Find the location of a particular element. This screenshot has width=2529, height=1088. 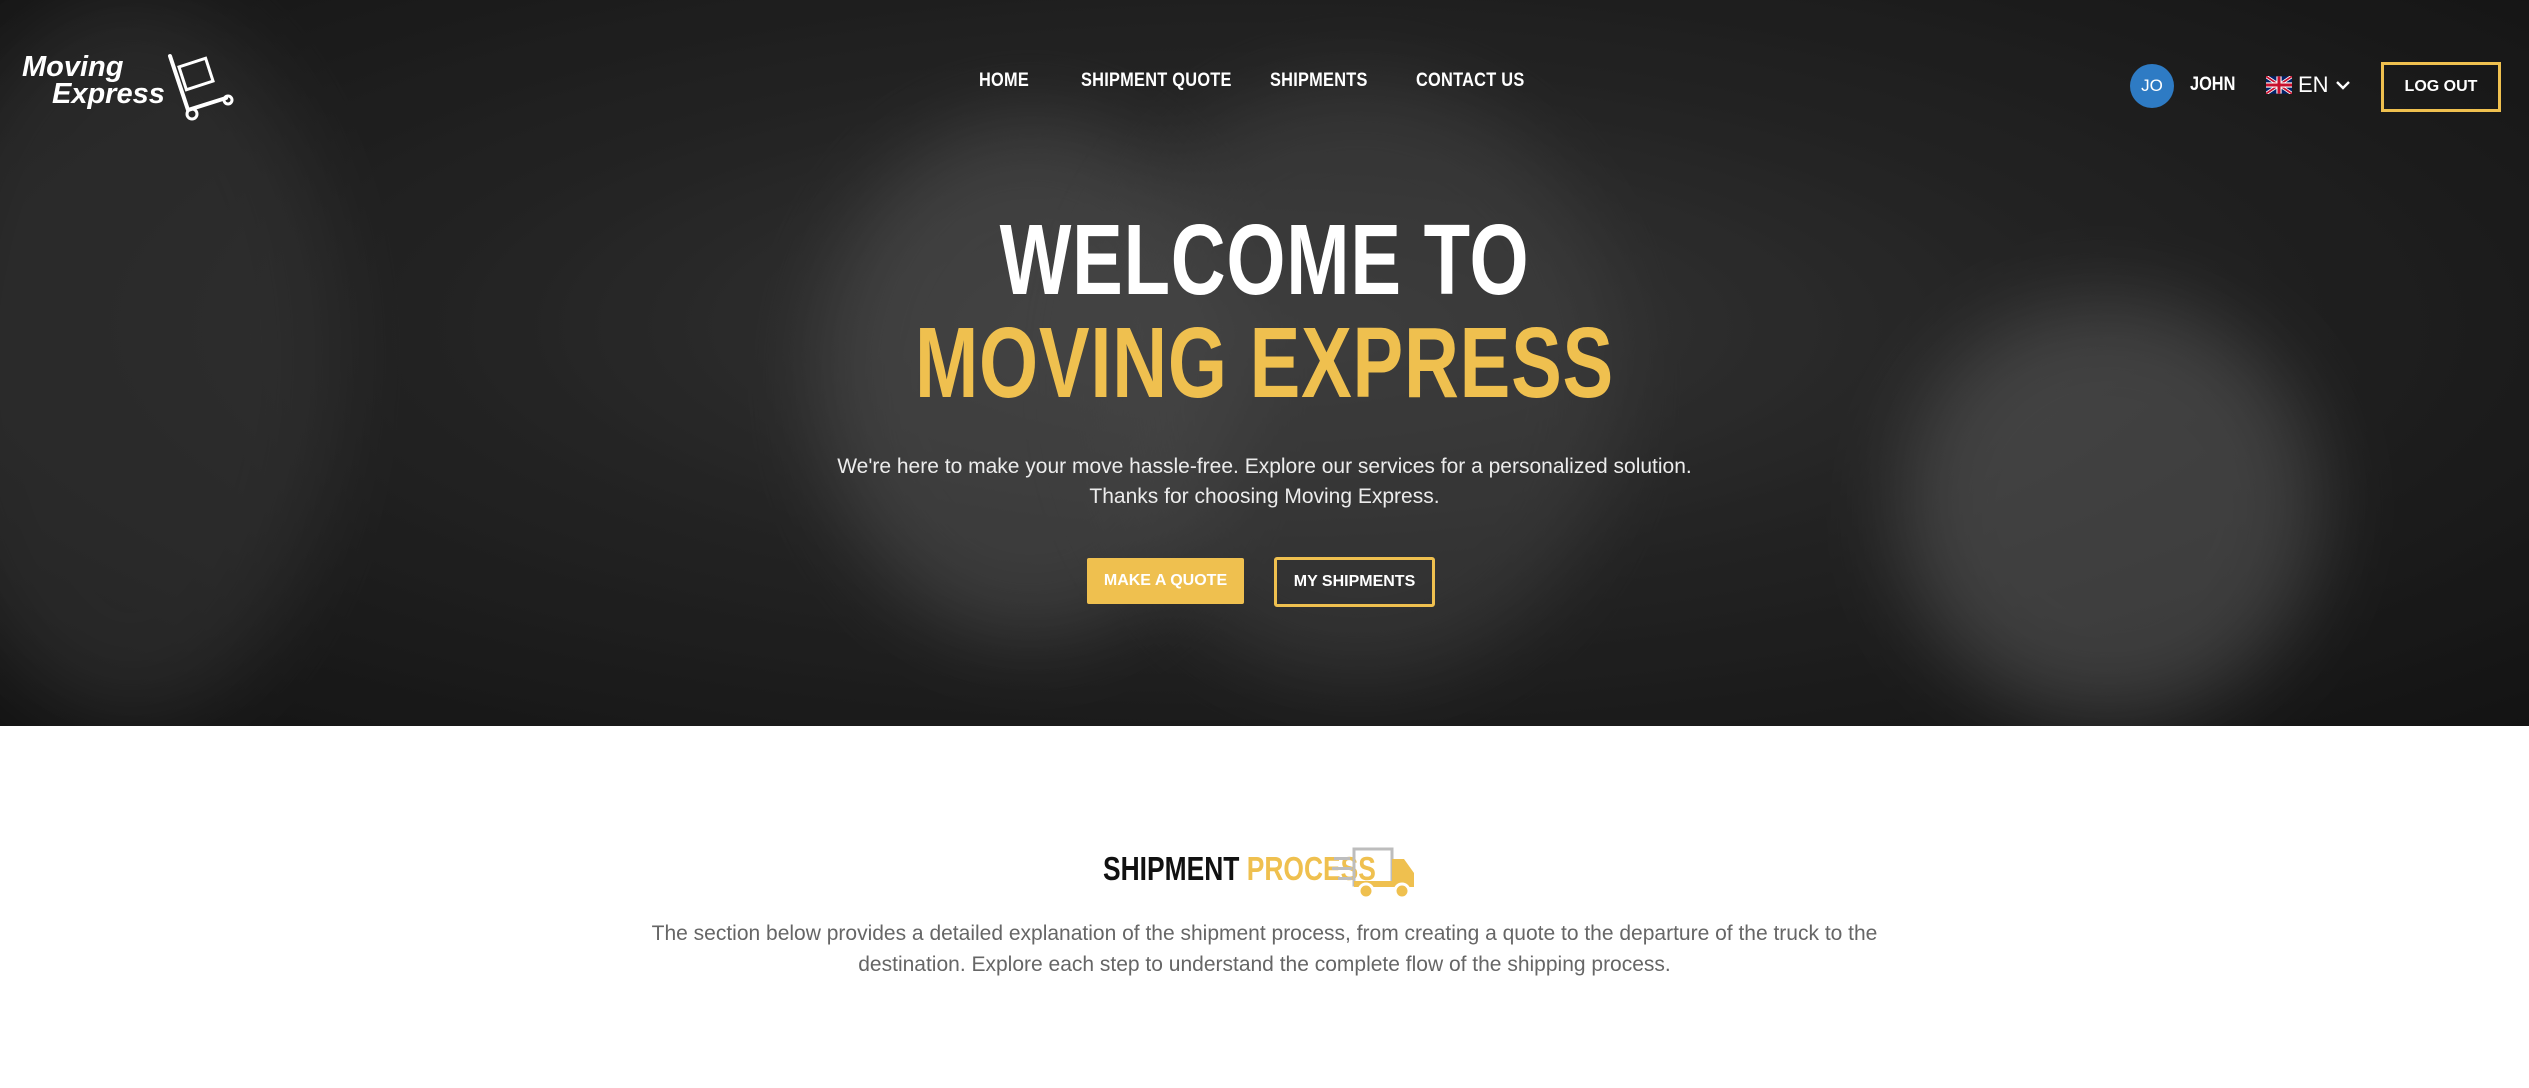

hero-title-line1: WELCOME TO is located at coordinates (1264, 260).